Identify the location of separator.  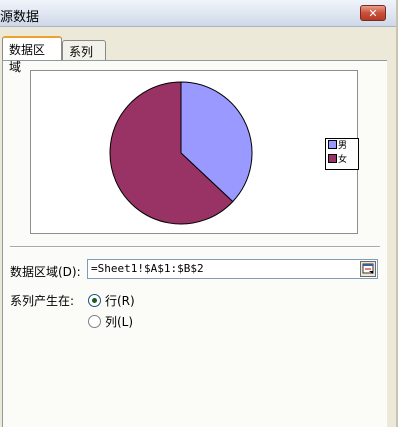
(195, 247).